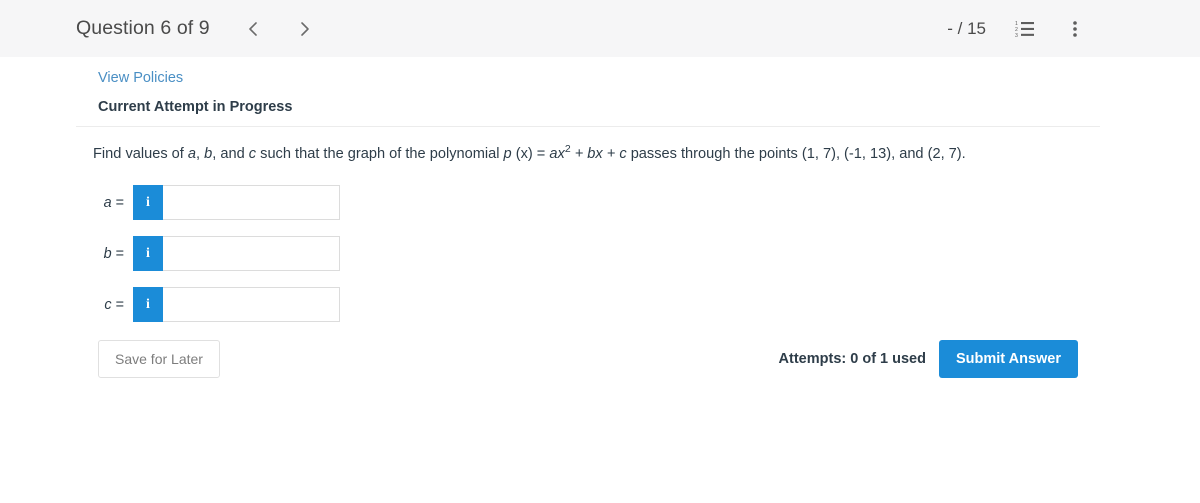 The height and width of the screenshot is (503, 1200). I want to click on polynomial-p: p, so click(507, 154).